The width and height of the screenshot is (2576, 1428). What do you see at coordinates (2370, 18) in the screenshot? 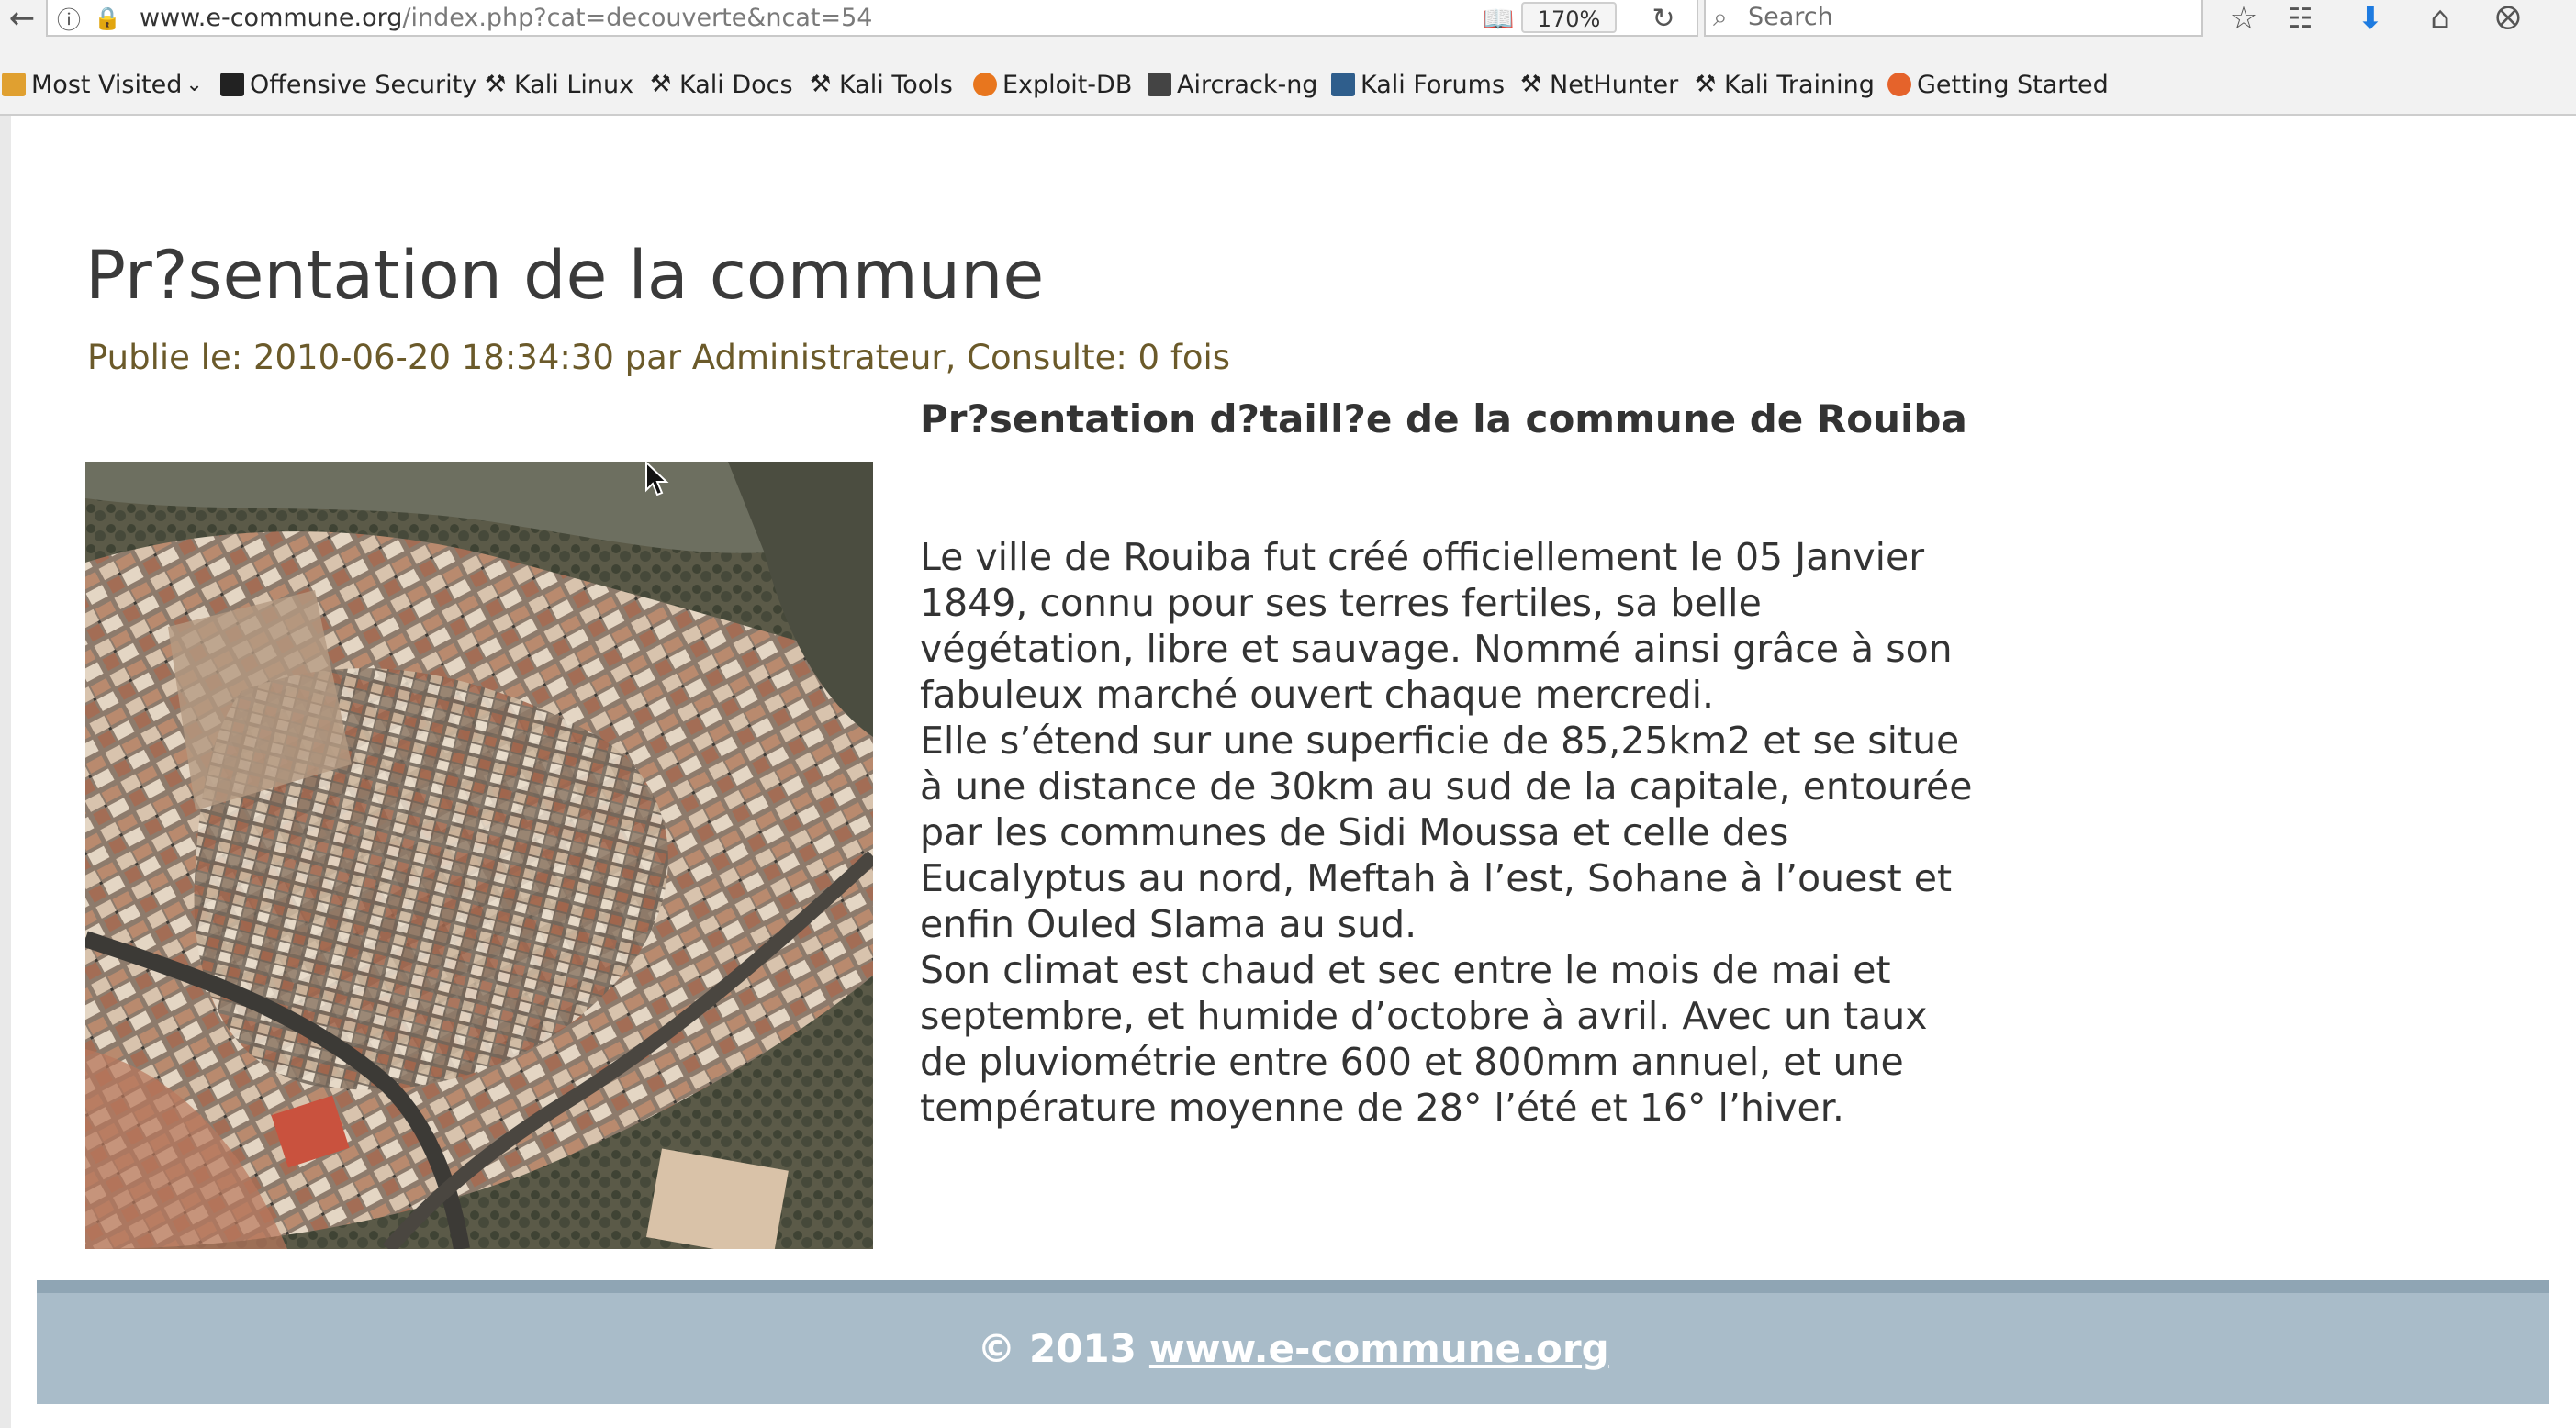
I see `downloads-icon: ⬇` at bounding box center [2370, 18].